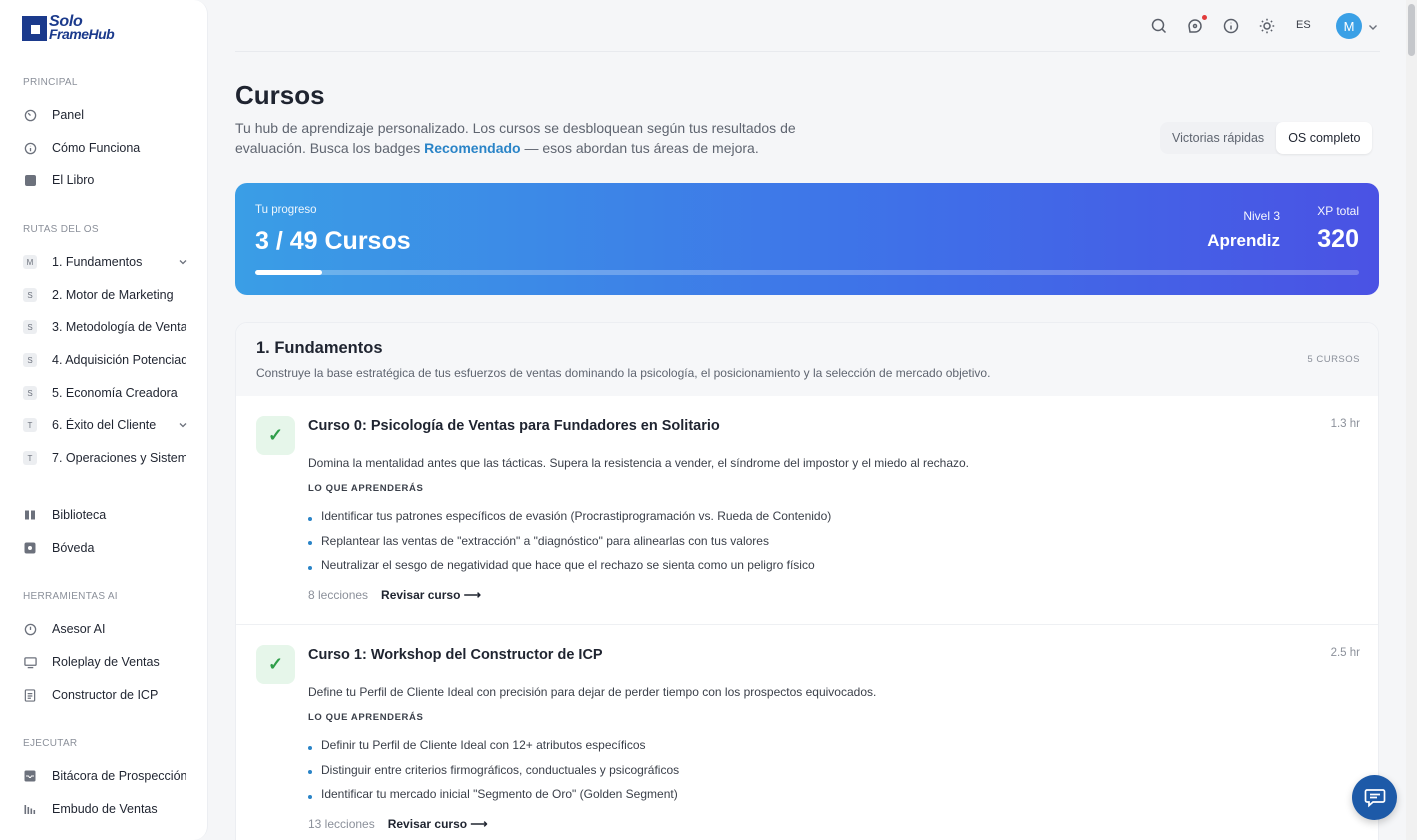  I want to click on sidebar-item-el-libro: El Libro, so click(108, 180).